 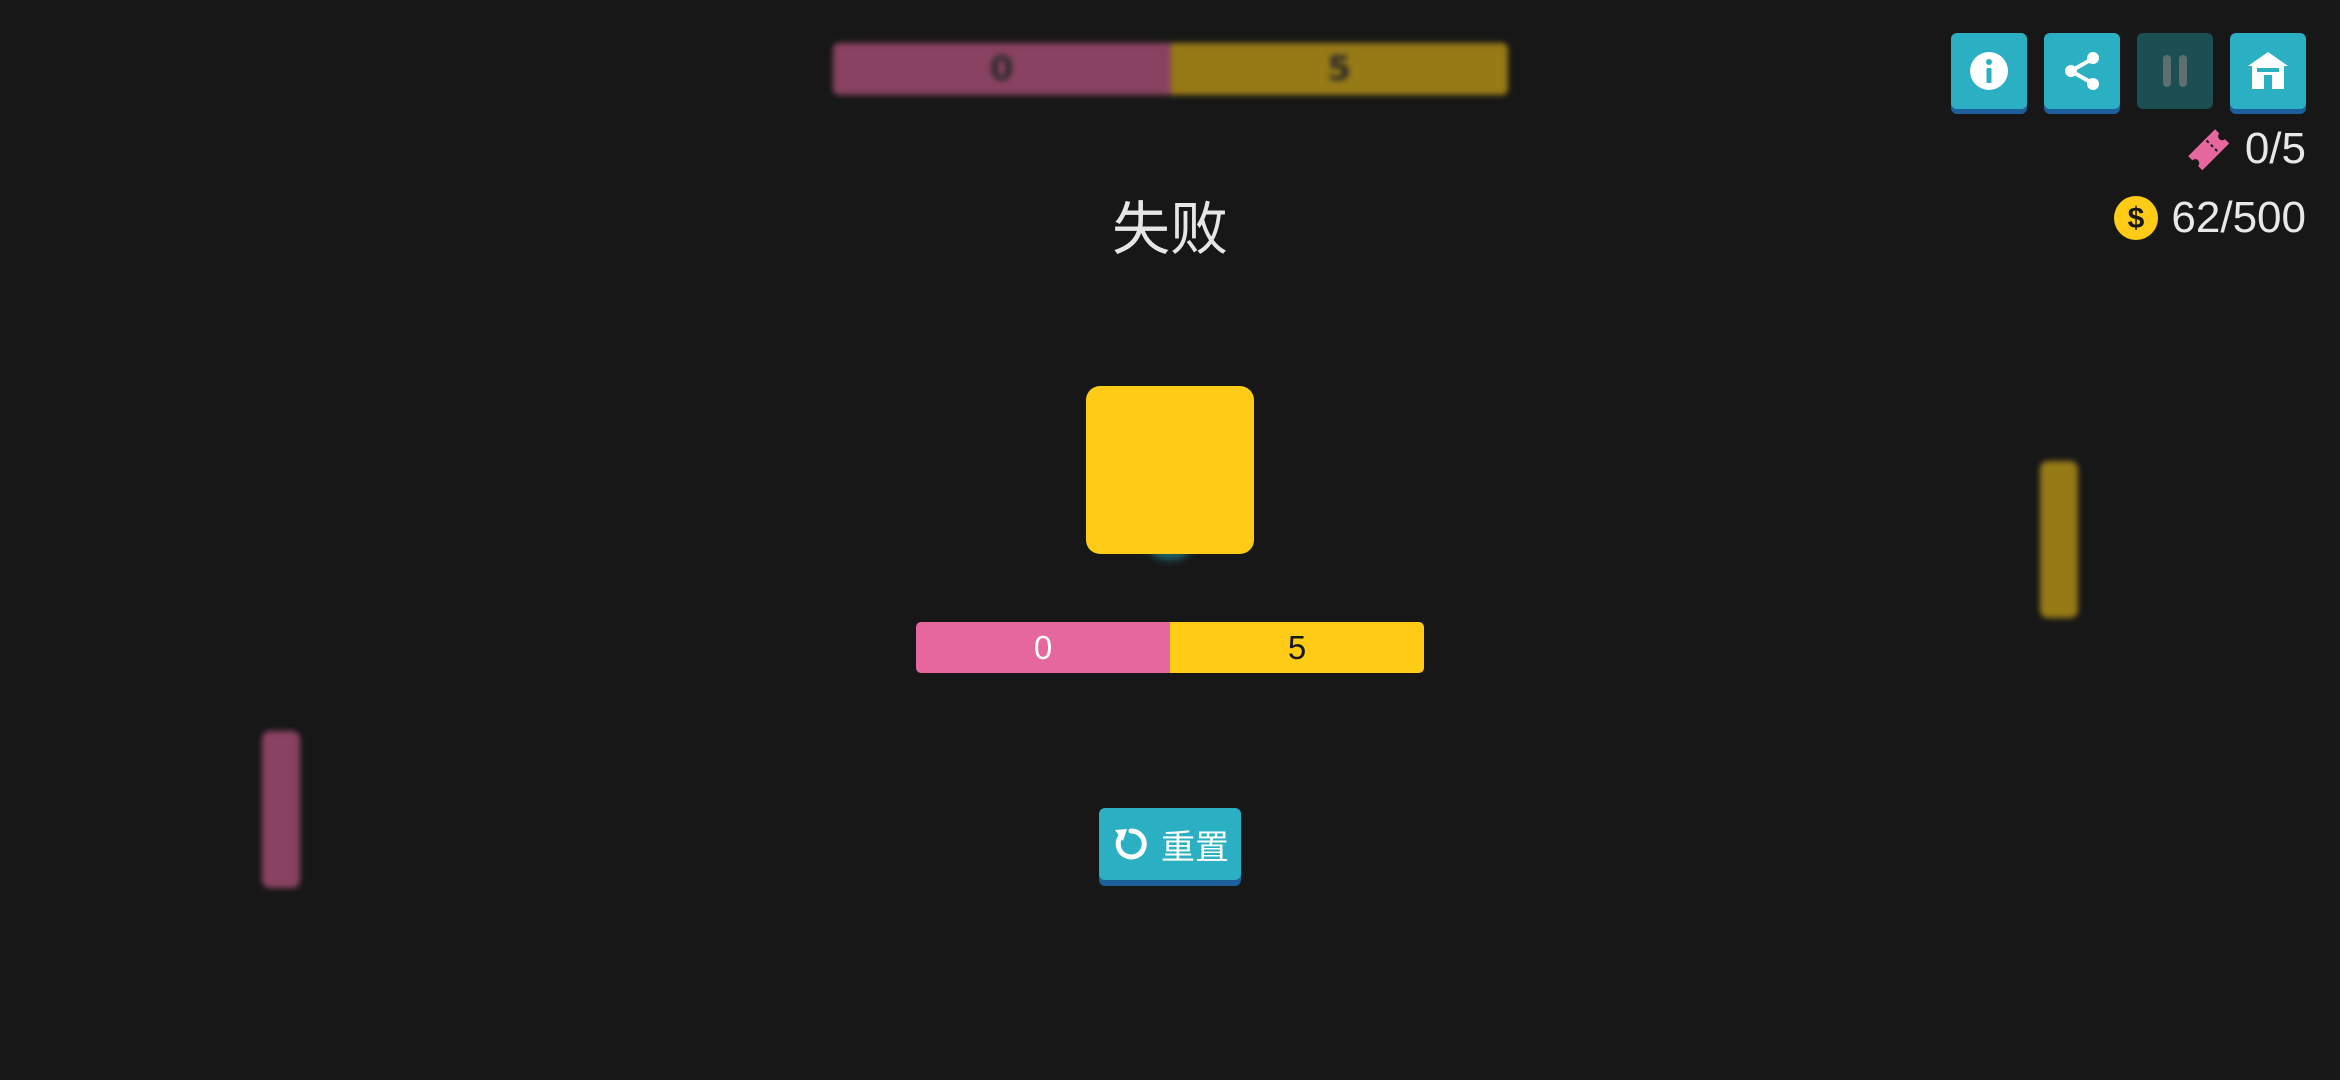 What do you see at coordinates (1297, 647) in the screenshot?
I see `yellow-score: 5` at bounding box center [1297, 647].